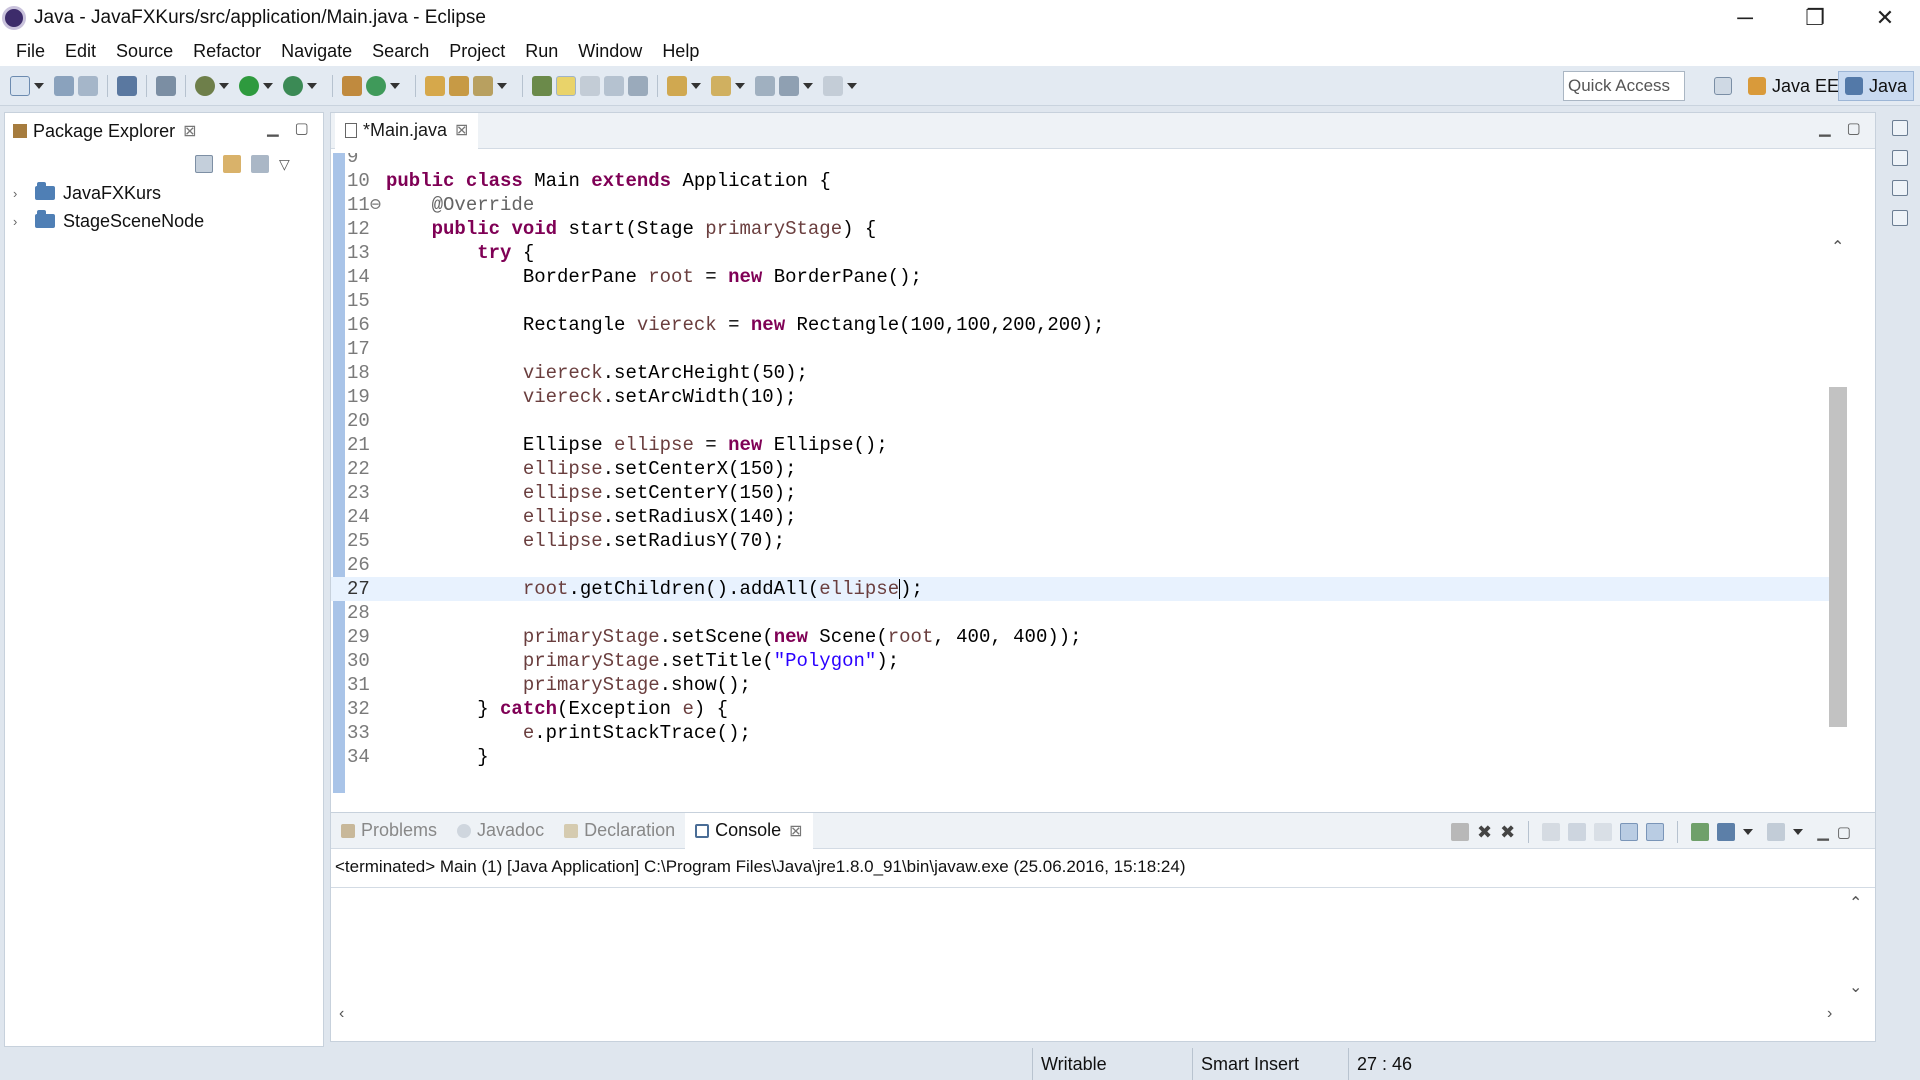 The height and width of the screenshot is (1080, 1920). What do you see at coordinates (1823, 832) in the screenshot?
I see `minimize-view-icon: ▁` at bounding box center [1823, 832].